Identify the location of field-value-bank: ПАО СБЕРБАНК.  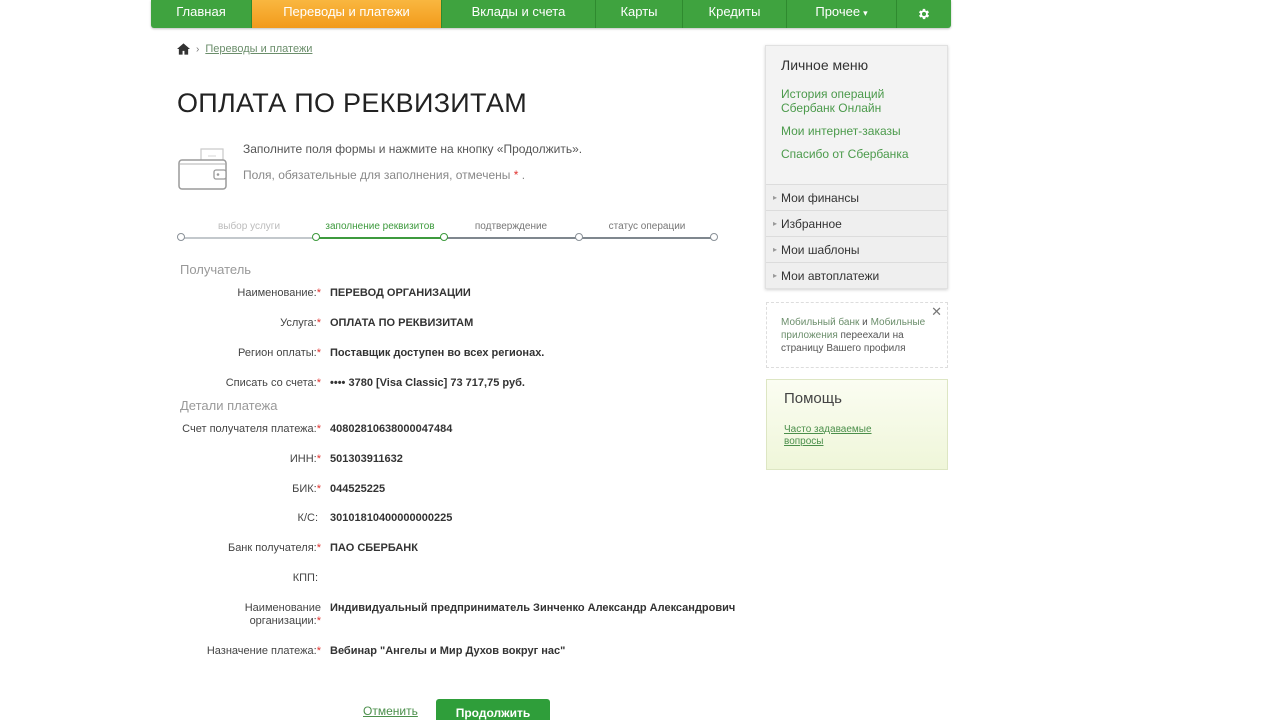
(374, 548).